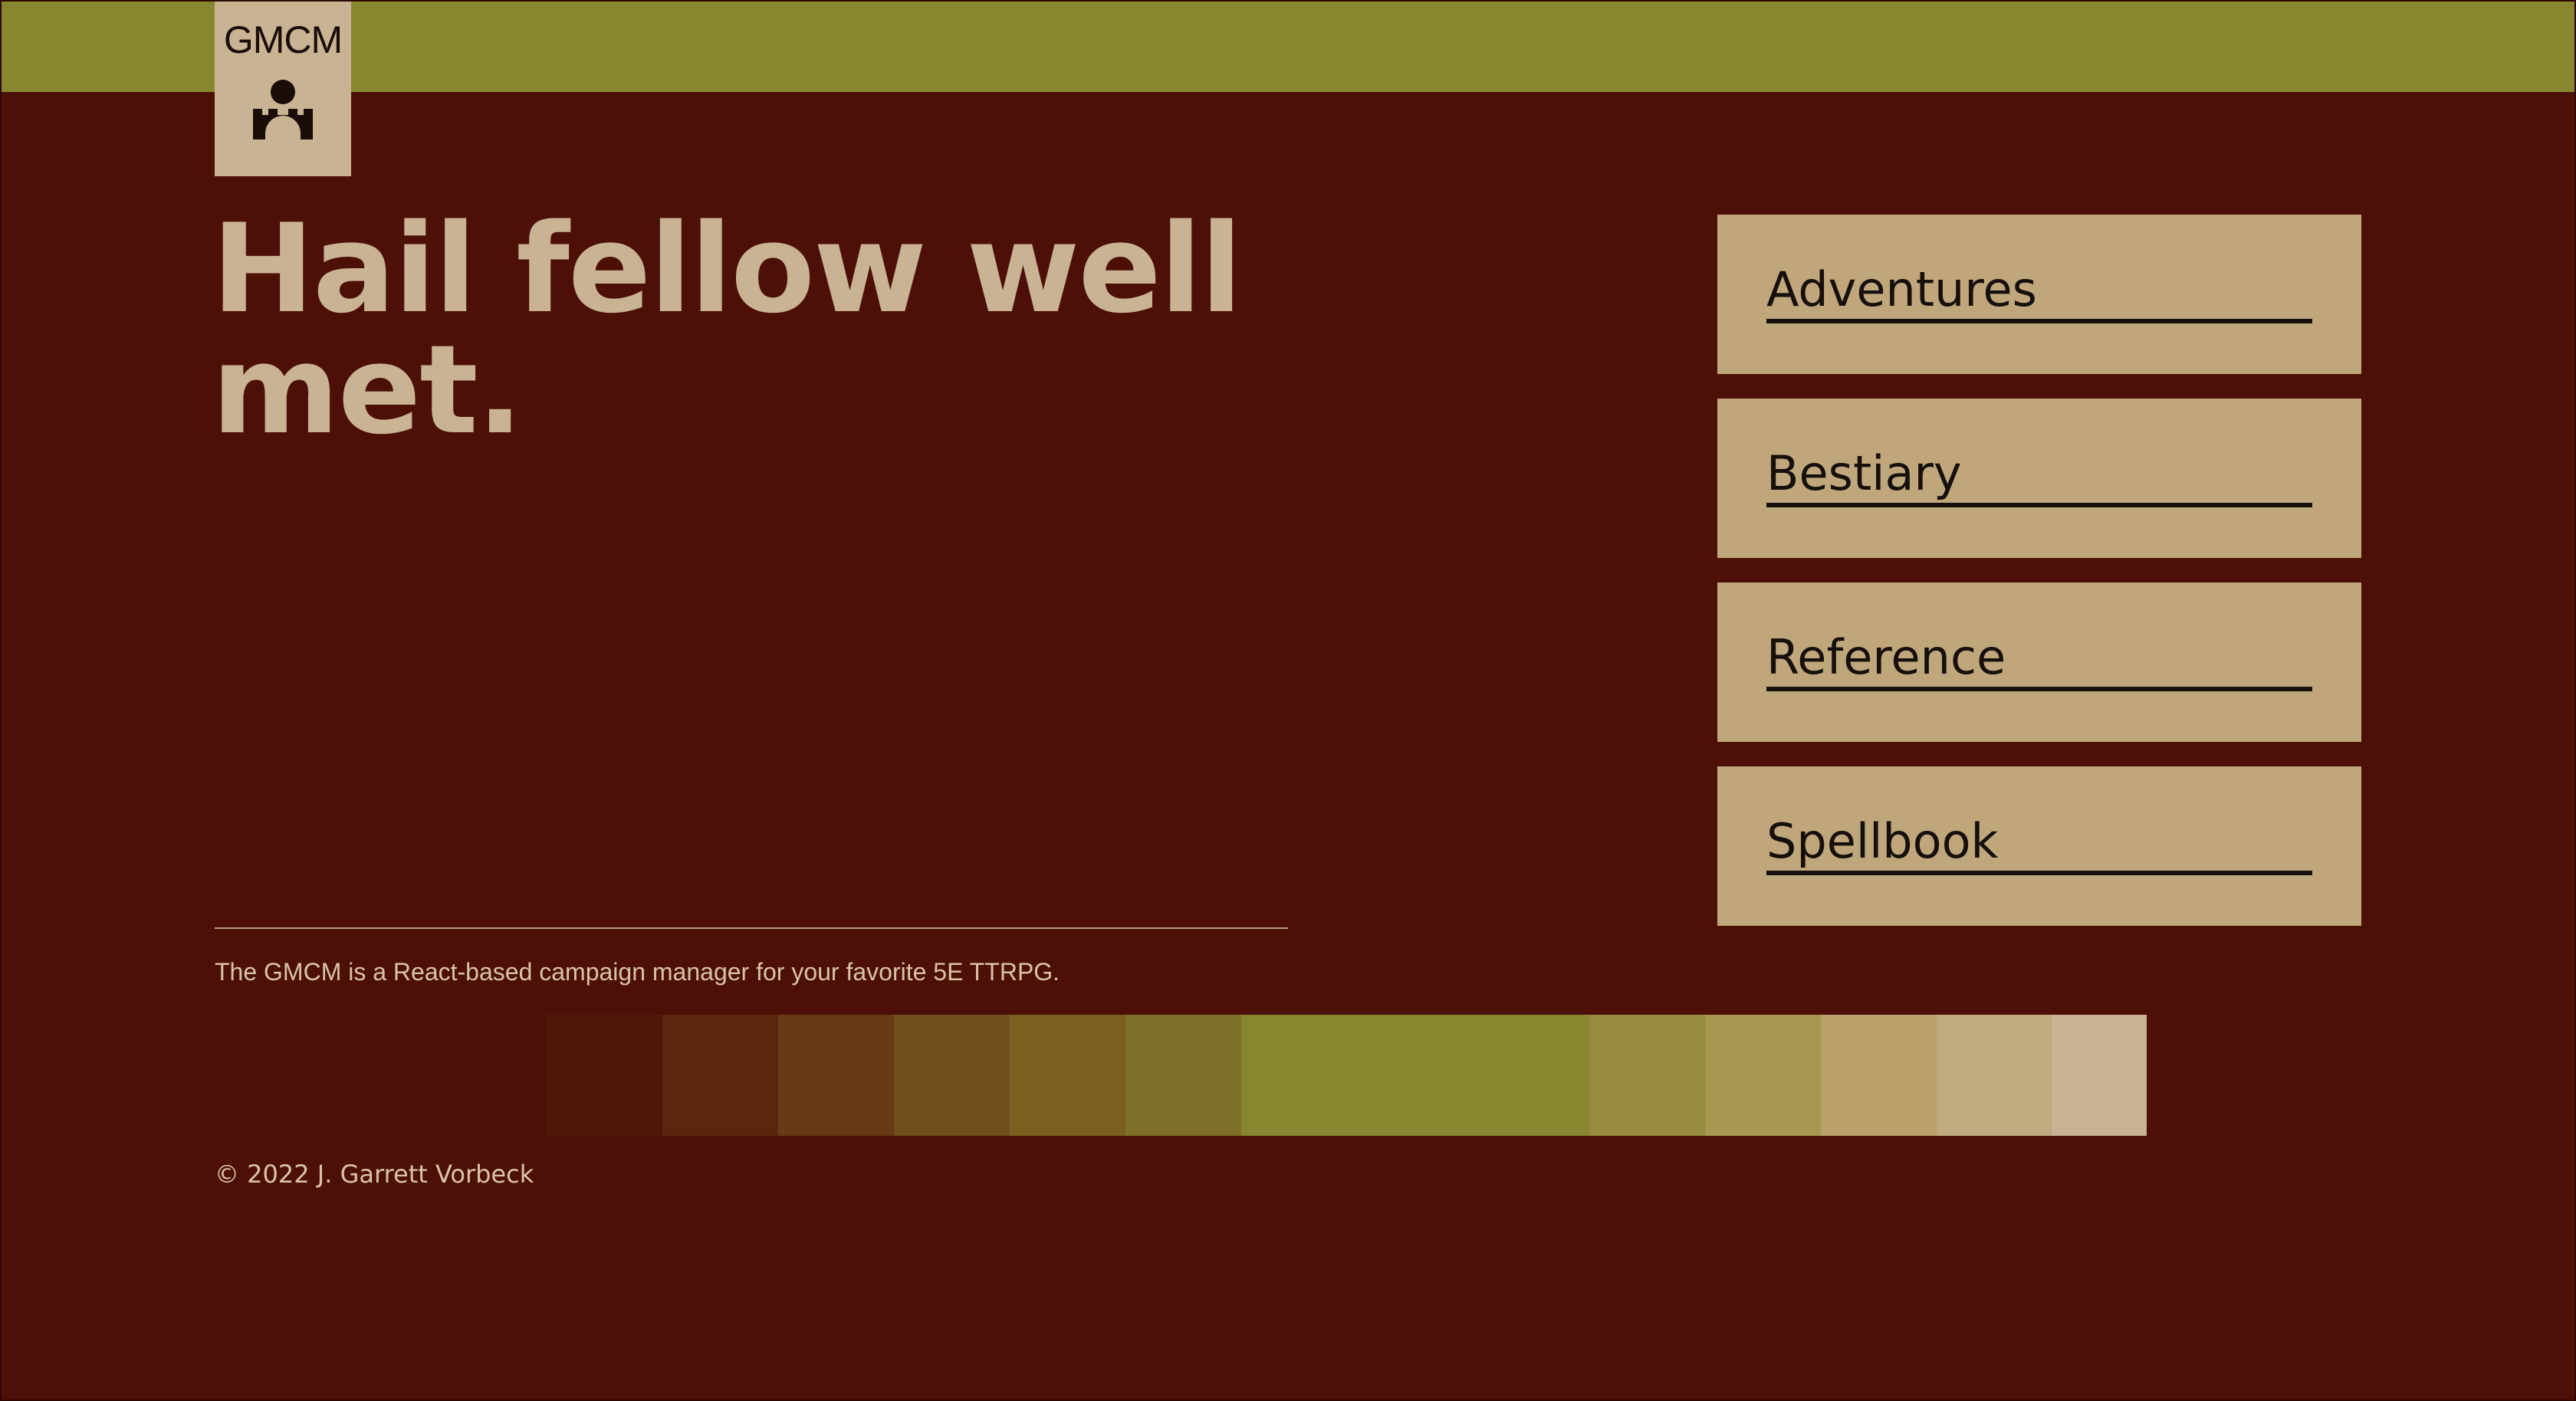  I want to click on page-headline: Hail fellow well met., so click(727, 329).